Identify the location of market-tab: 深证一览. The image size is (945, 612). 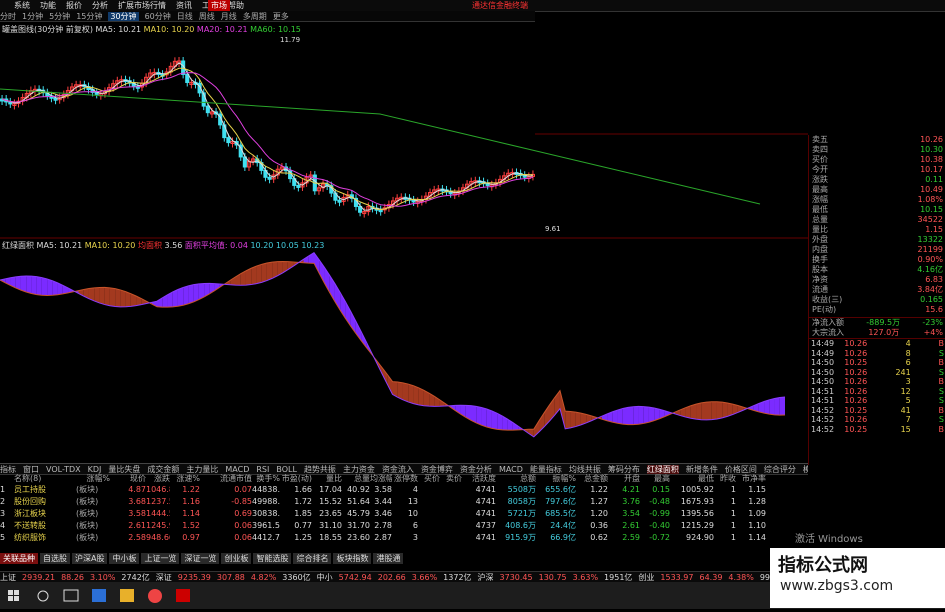
(200, 558).